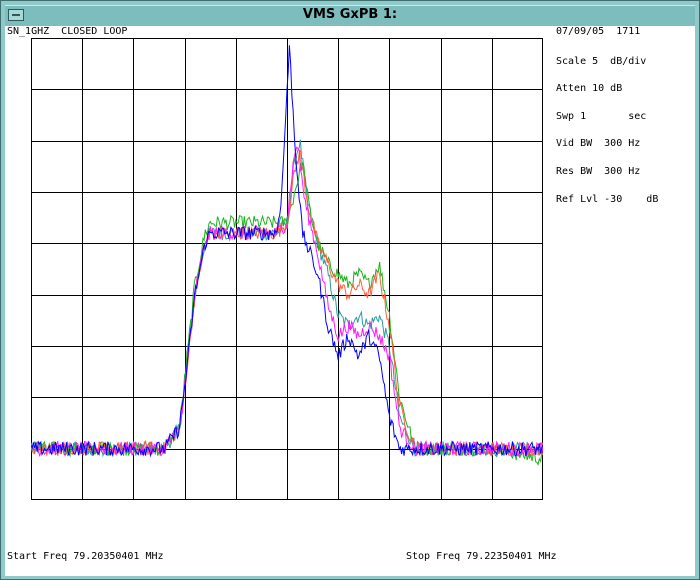 This screenshot has width=700, height=580. I want to click on scale-setting: Scale 5 dB/div, so click(601, 61).